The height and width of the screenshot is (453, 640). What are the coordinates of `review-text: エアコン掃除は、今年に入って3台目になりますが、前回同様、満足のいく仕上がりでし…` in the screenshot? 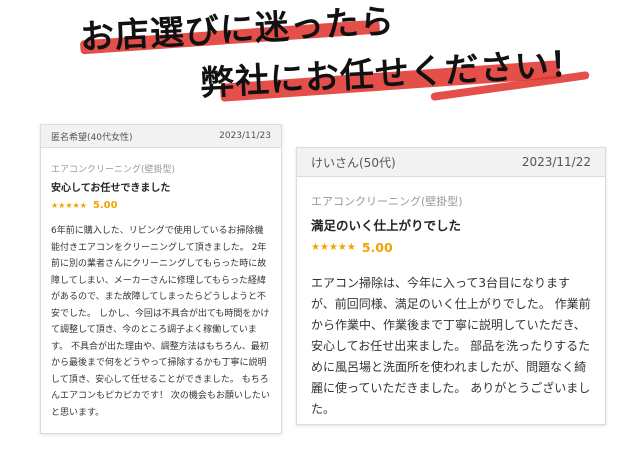 It's located at (451, 346).